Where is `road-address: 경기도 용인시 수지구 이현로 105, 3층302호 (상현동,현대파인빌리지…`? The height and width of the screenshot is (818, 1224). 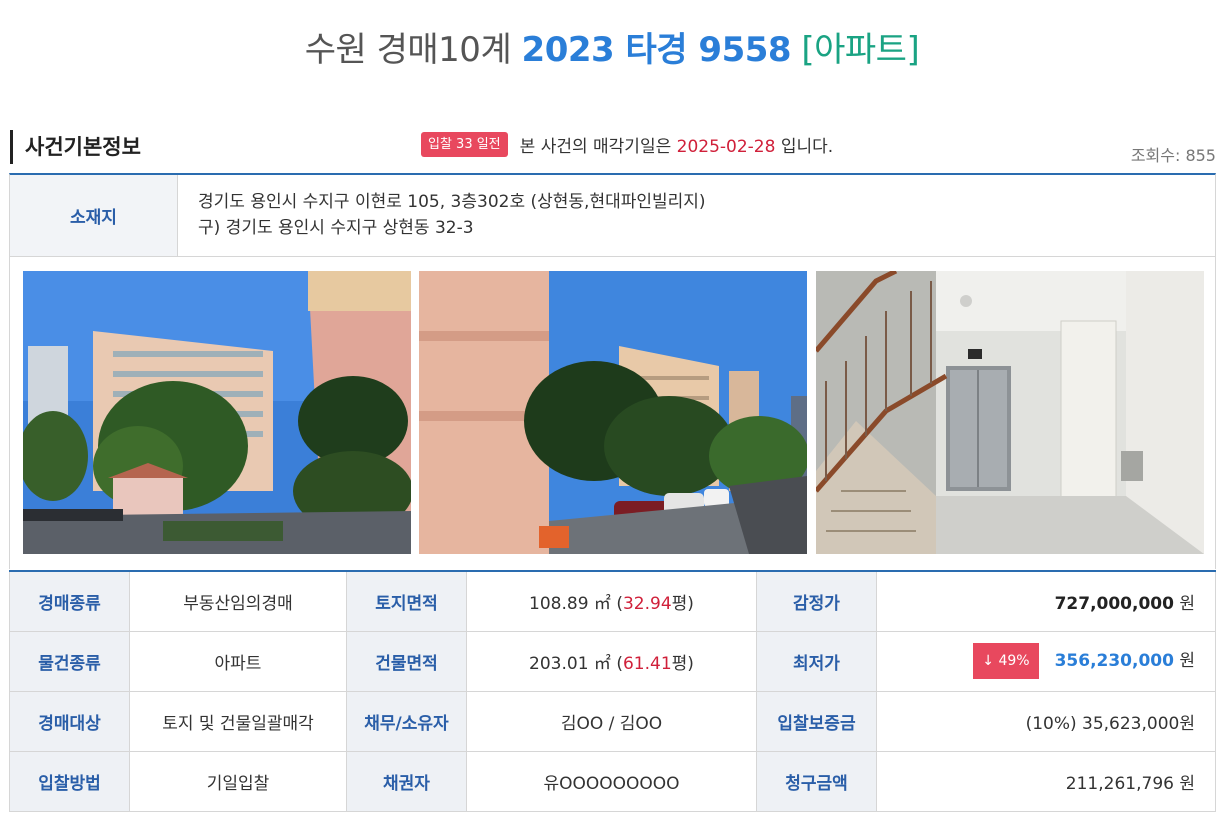 road-address: 경기도 용인시 수지구 이현로 105, 3층302호 (상현동,현대파인빌리지… is located at coordinates (452, 202).